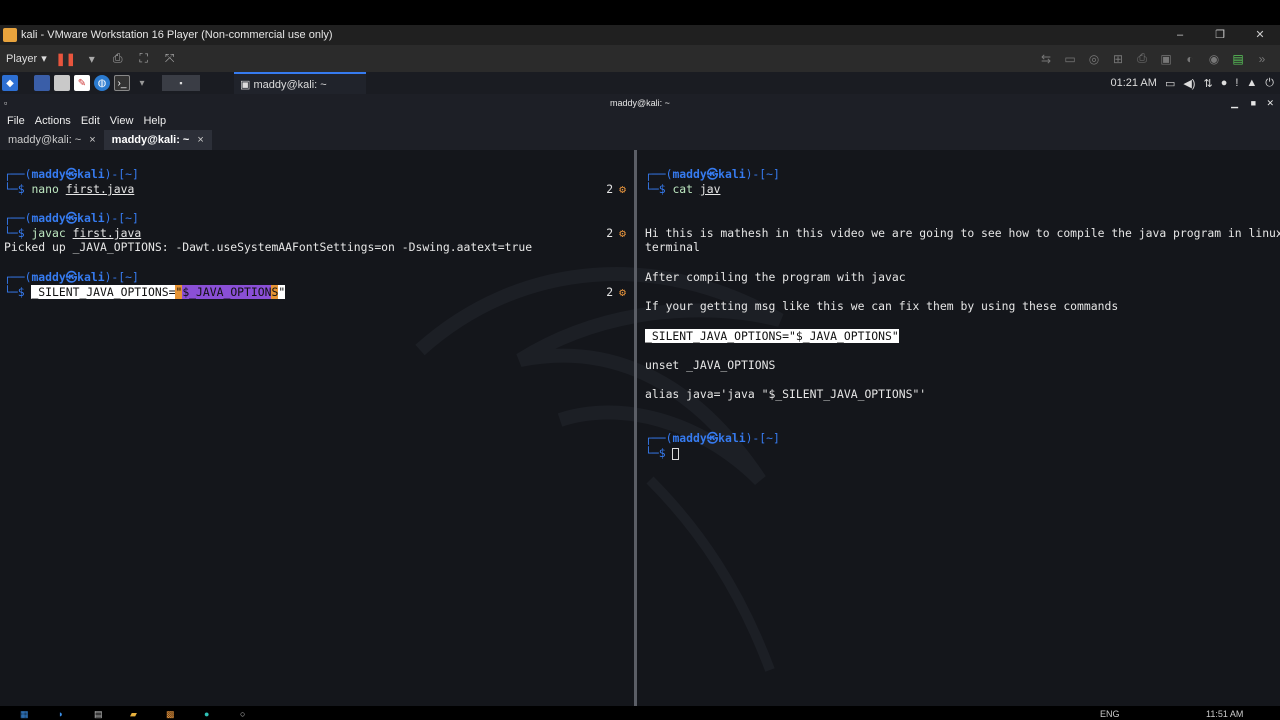 Image resolution: width=1280 pixels, height=720 pixels. What do you see at coordinates (122, 121) in the screenshot?
I see `menu-view: View` at bounding box center [122, 121].